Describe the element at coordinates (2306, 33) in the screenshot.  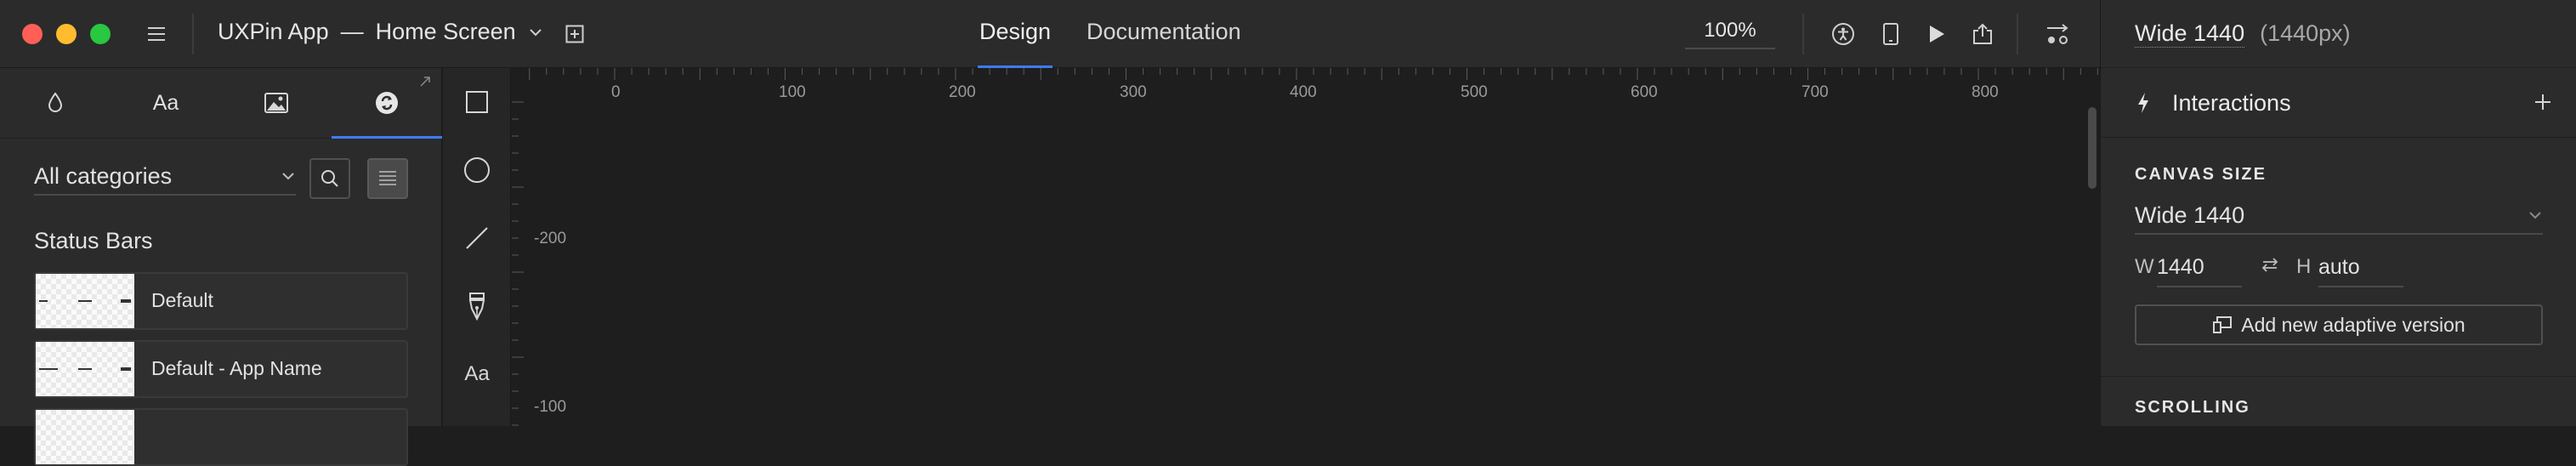
I see `breakpoint-size: (1440px)` at that location.